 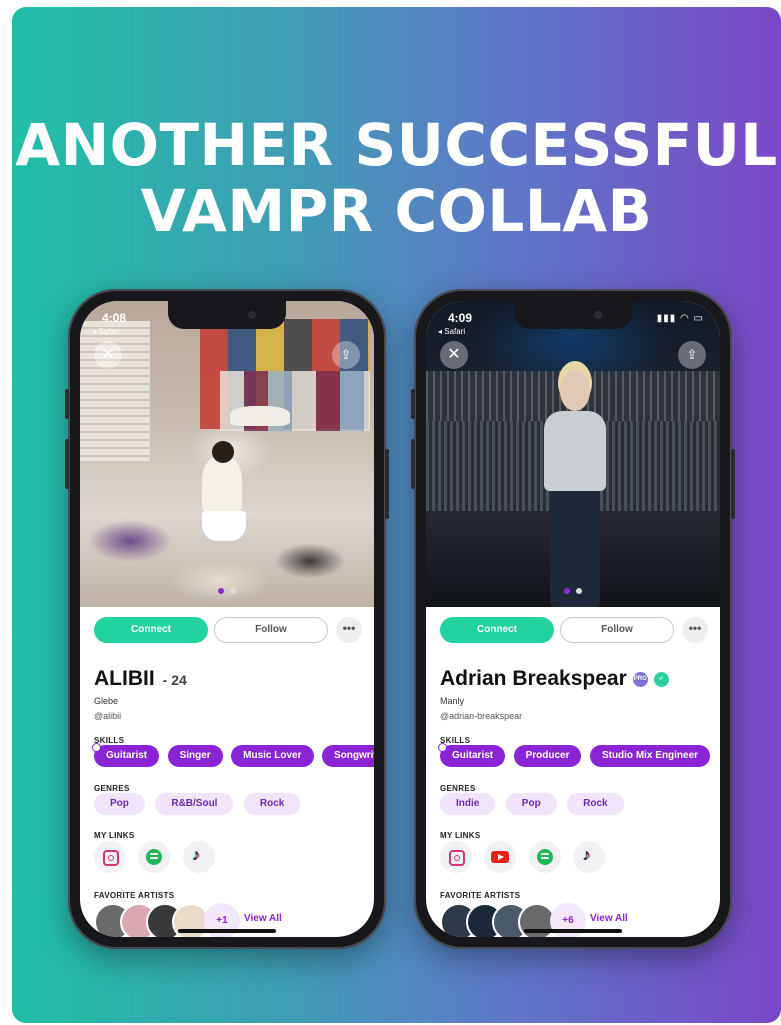 I want to click on skills-list: Guitarist Producer Studio Mix Engineer, so click(x=576, y=755).